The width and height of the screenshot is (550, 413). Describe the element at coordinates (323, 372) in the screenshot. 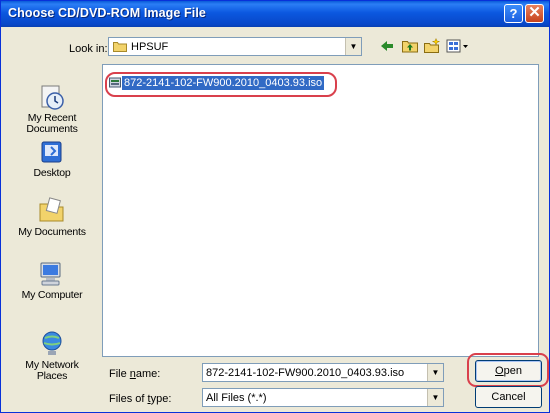

I see `file-name-field: 872-2141-102-FW900.2010_0403.93.iso ▼` at that location.